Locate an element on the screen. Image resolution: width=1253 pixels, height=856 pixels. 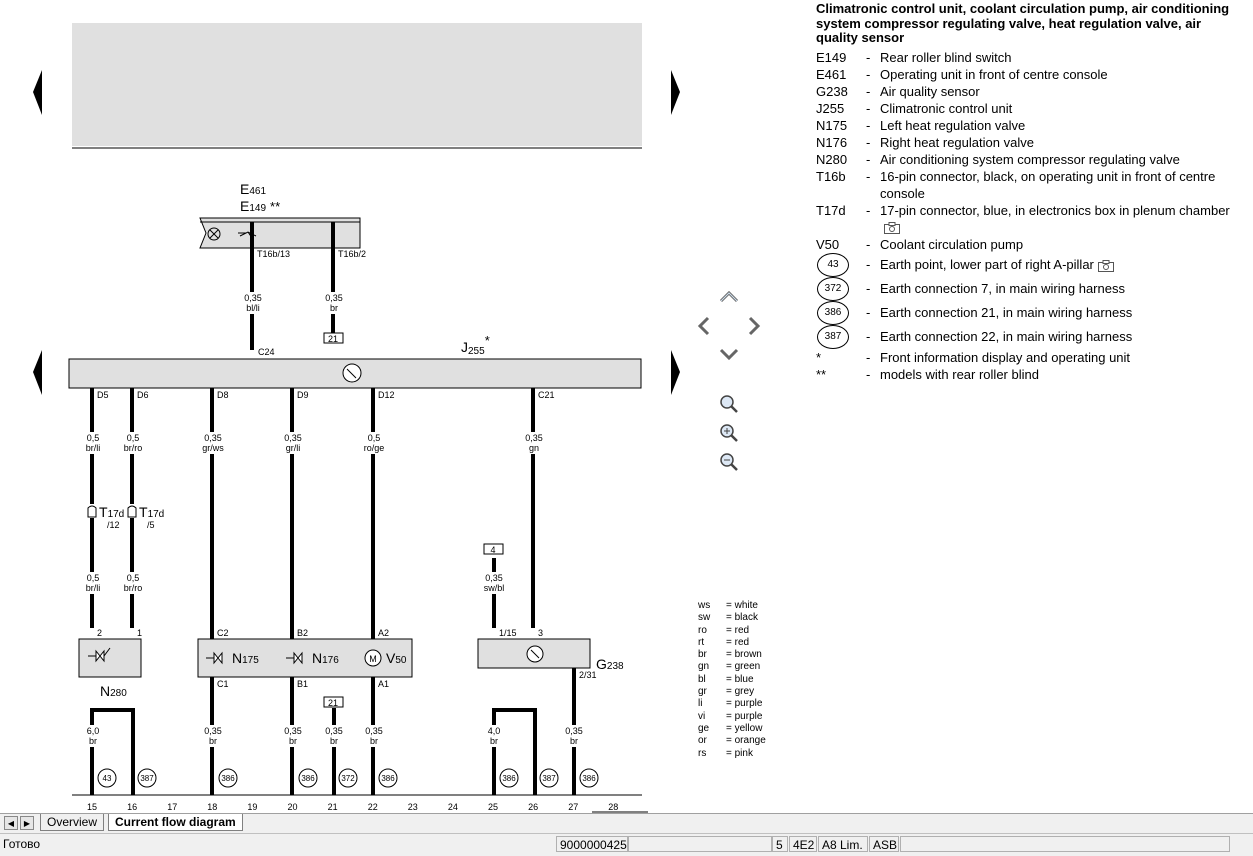
pin-label: A1 is located at coordinates (383, 684).